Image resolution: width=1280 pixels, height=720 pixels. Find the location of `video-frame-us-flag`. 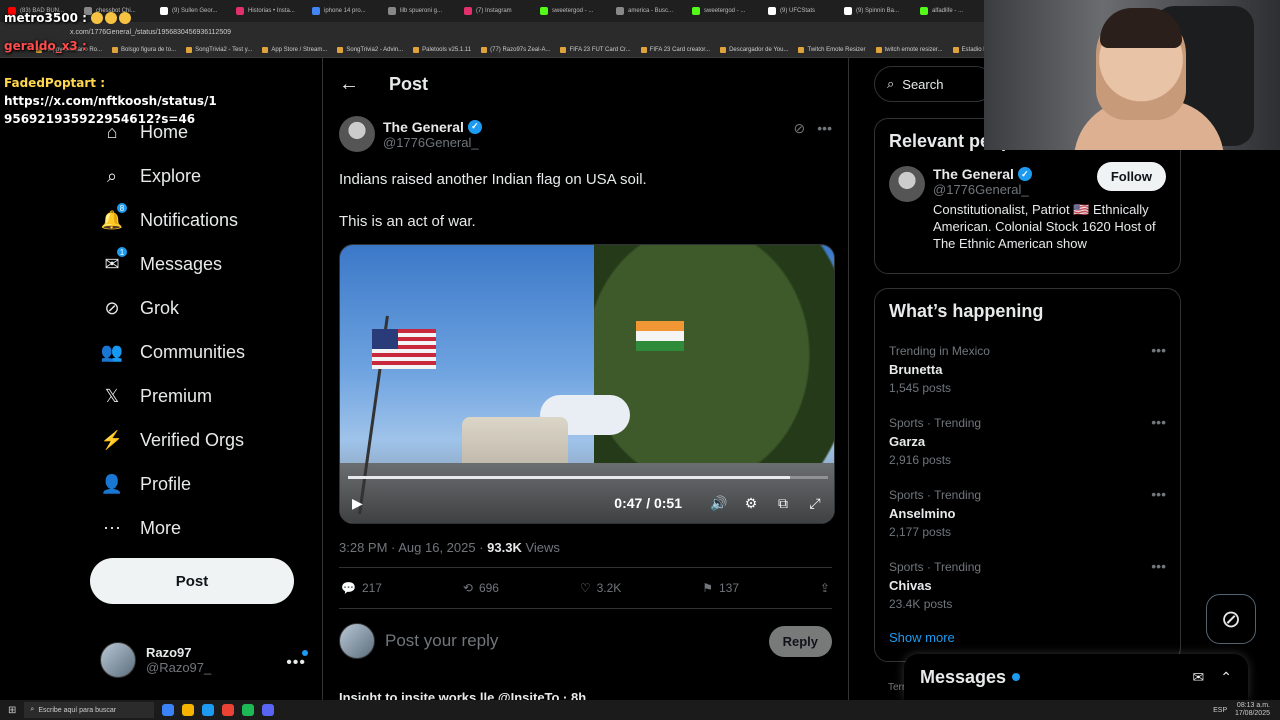

video-frame-us-flag is located at coordinates (404, 349).